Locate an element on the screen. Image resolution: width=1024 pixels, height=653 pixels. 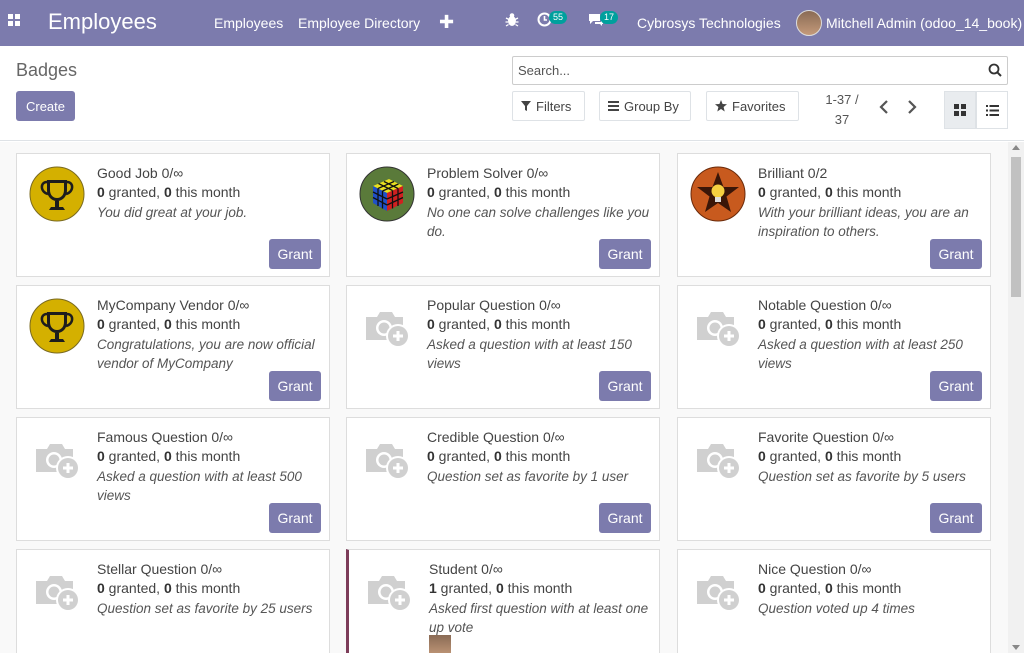
badge-title: Problem Solver 0/∞ is located at coordinates (488, 173).